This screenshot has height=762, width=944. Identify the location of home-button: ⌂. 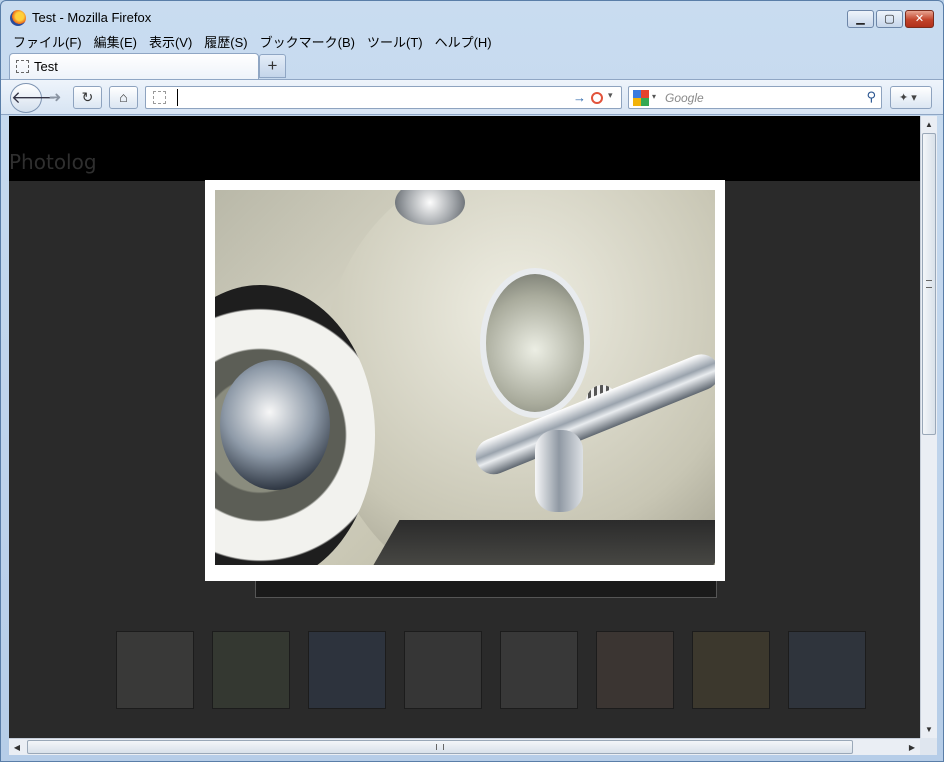
(123, 97).